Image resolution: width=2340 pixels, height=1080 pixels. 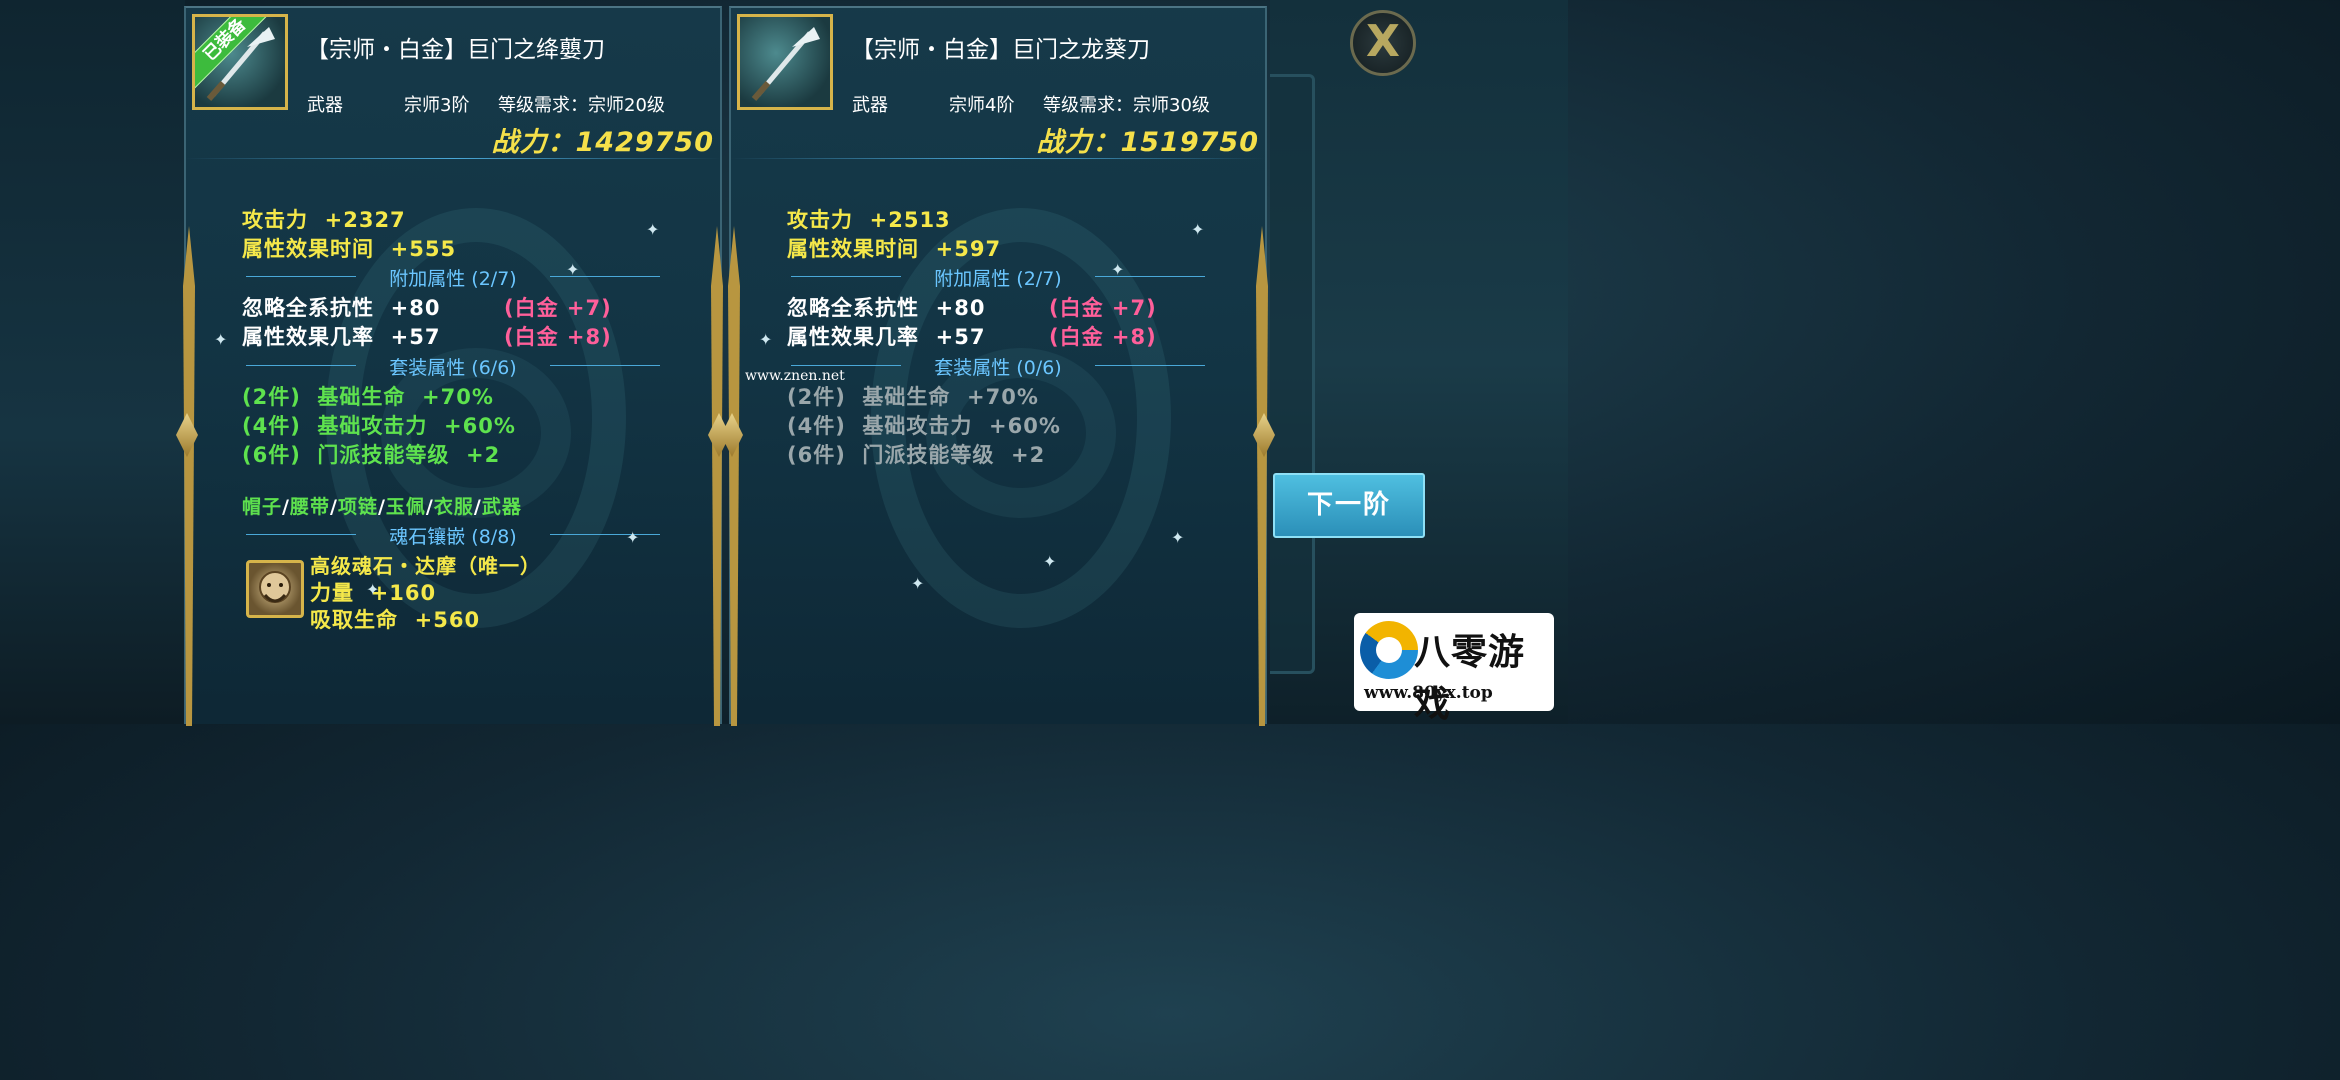 I want to click on set-parts-list: 帽子/腰带/项链/玉佩/衣服/武器, so click(x=382, y=505).